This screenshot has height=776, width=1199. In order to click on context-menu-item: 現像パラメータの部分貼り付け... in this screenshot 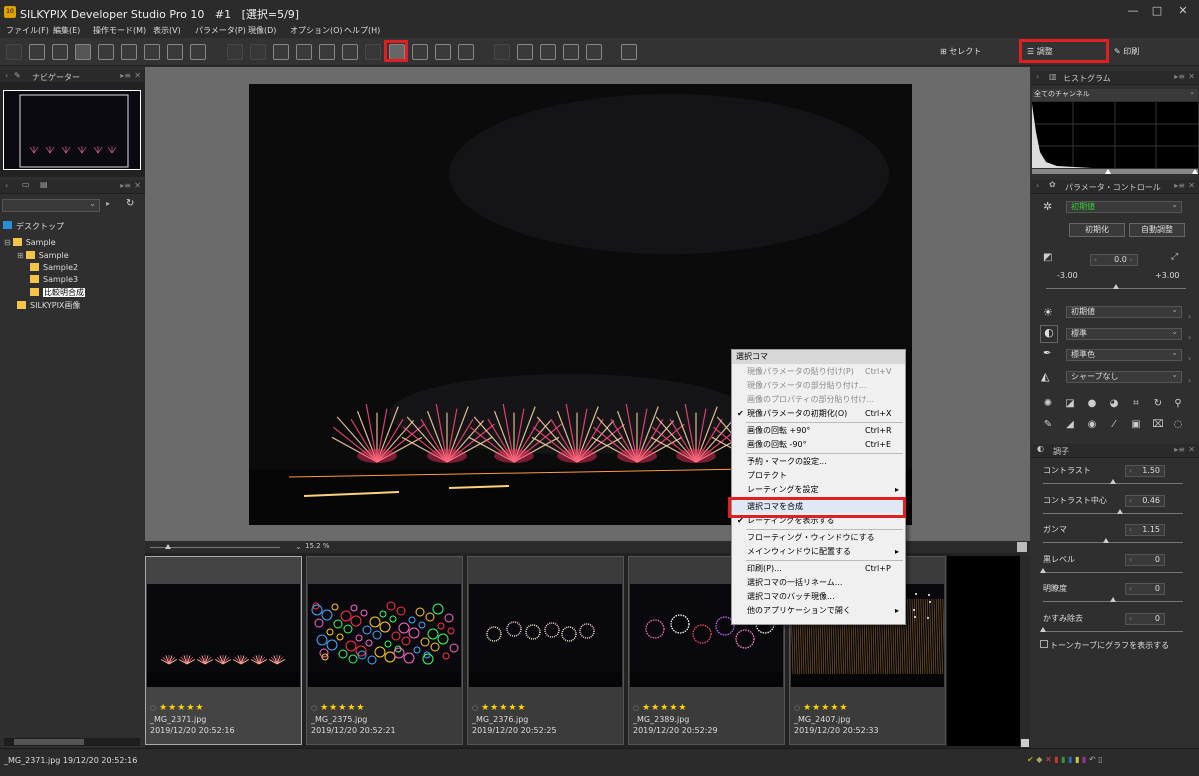, I will do `click(818, 385)`.